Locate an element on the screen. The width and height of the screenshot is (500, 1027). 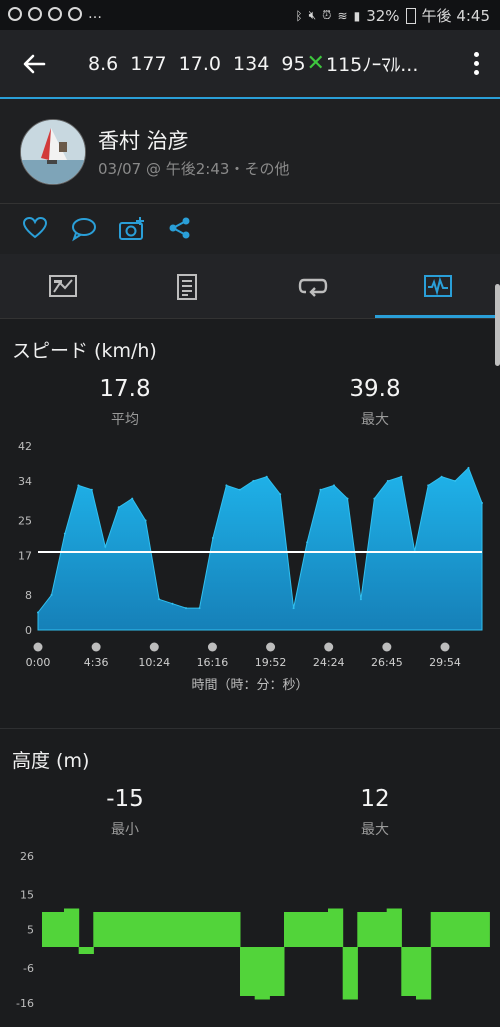
chat-icon is located at coordinates (15, 14).